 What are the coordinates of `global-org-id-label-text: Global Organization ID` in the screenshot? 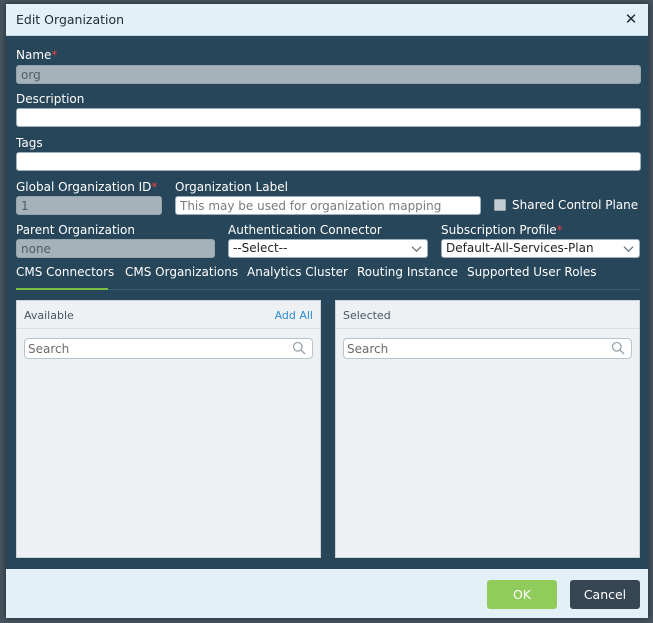 It's located at (84, 187).